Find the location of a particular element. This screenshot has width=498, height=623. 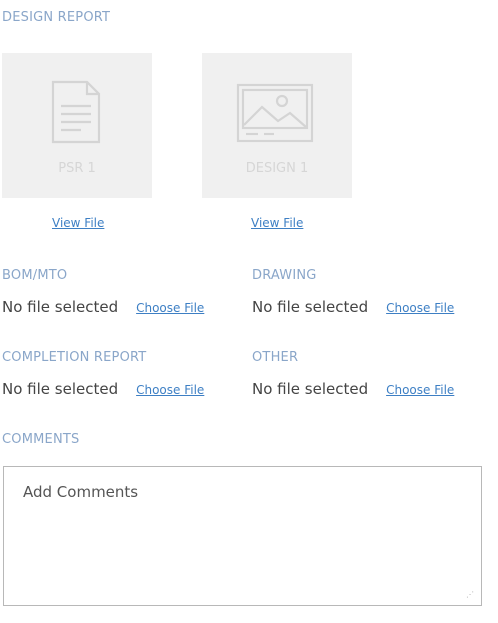

drawing-label: DRAWING is located at coordinates (284, 275).